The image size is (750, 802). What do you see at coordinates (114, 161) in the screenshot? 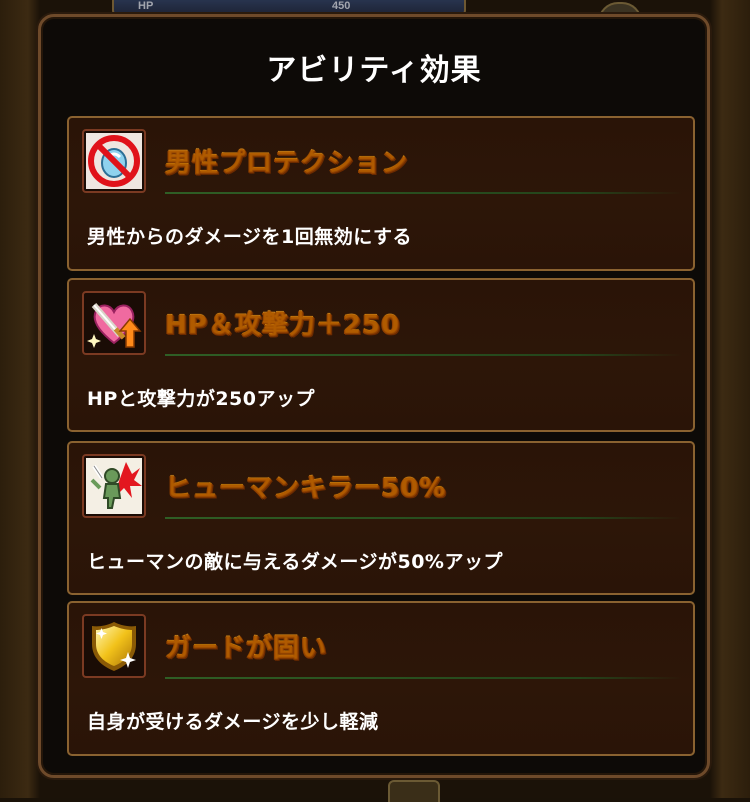
I see `no-male-protection-icon` at bounding box center [114, 161].